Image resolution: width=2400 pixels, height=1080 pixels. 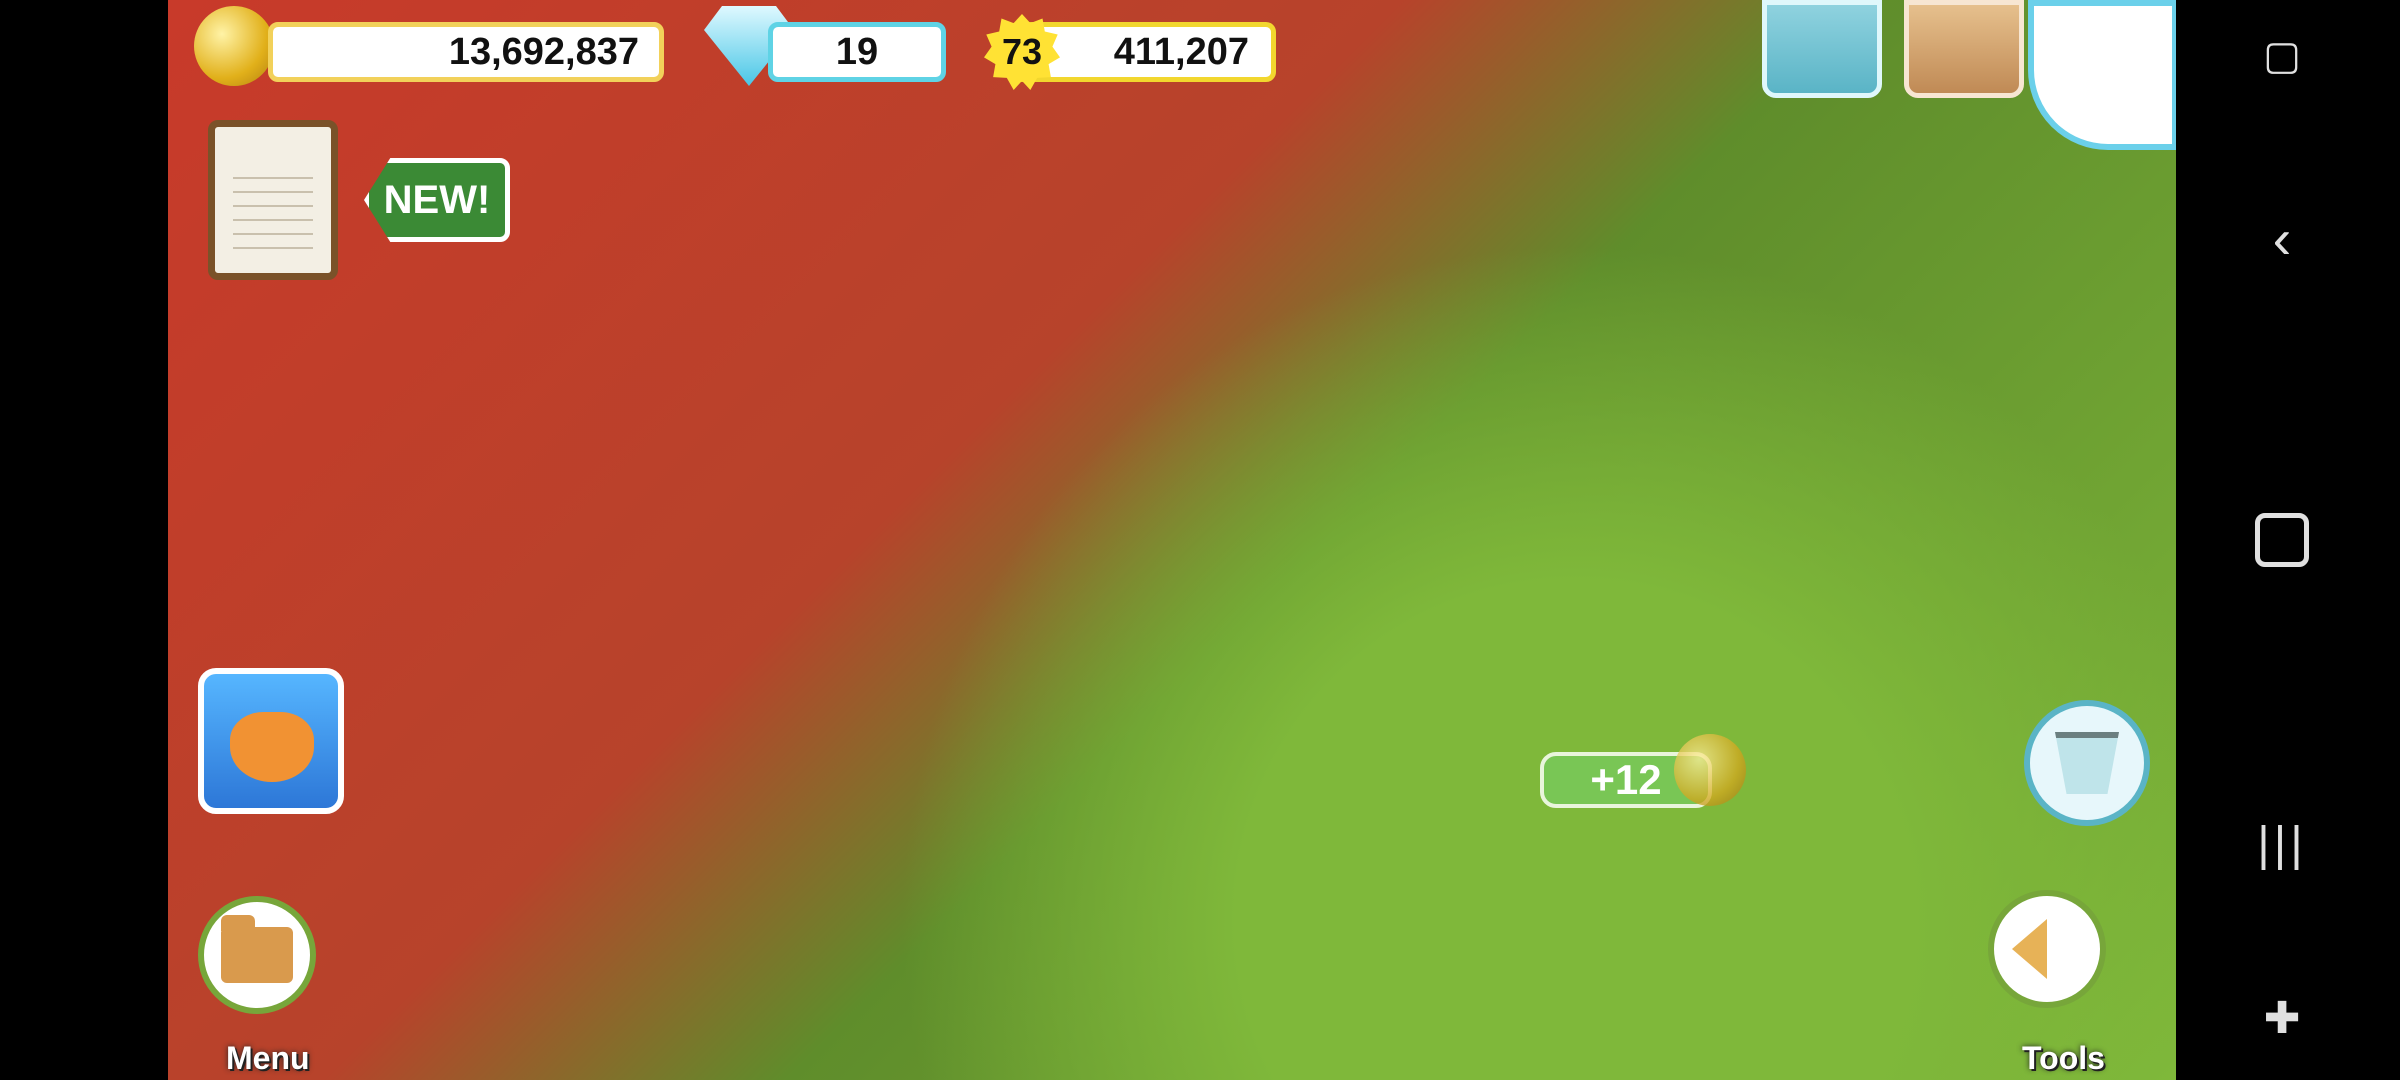 What do you see at coordinates (257, 949) in the screenshot?
I see `folder-icon` at bounding box center [257, 949].